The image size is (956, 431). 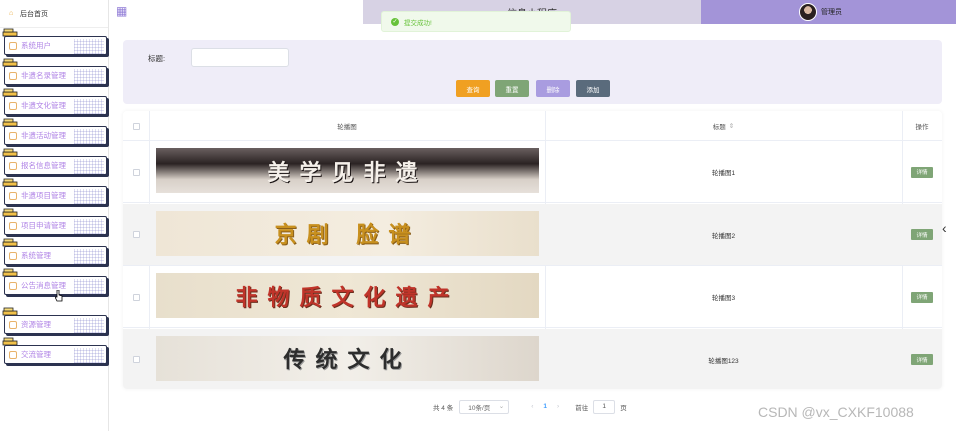 I want to click on toast-message: 提交成功!, so click(x=418, y=23).